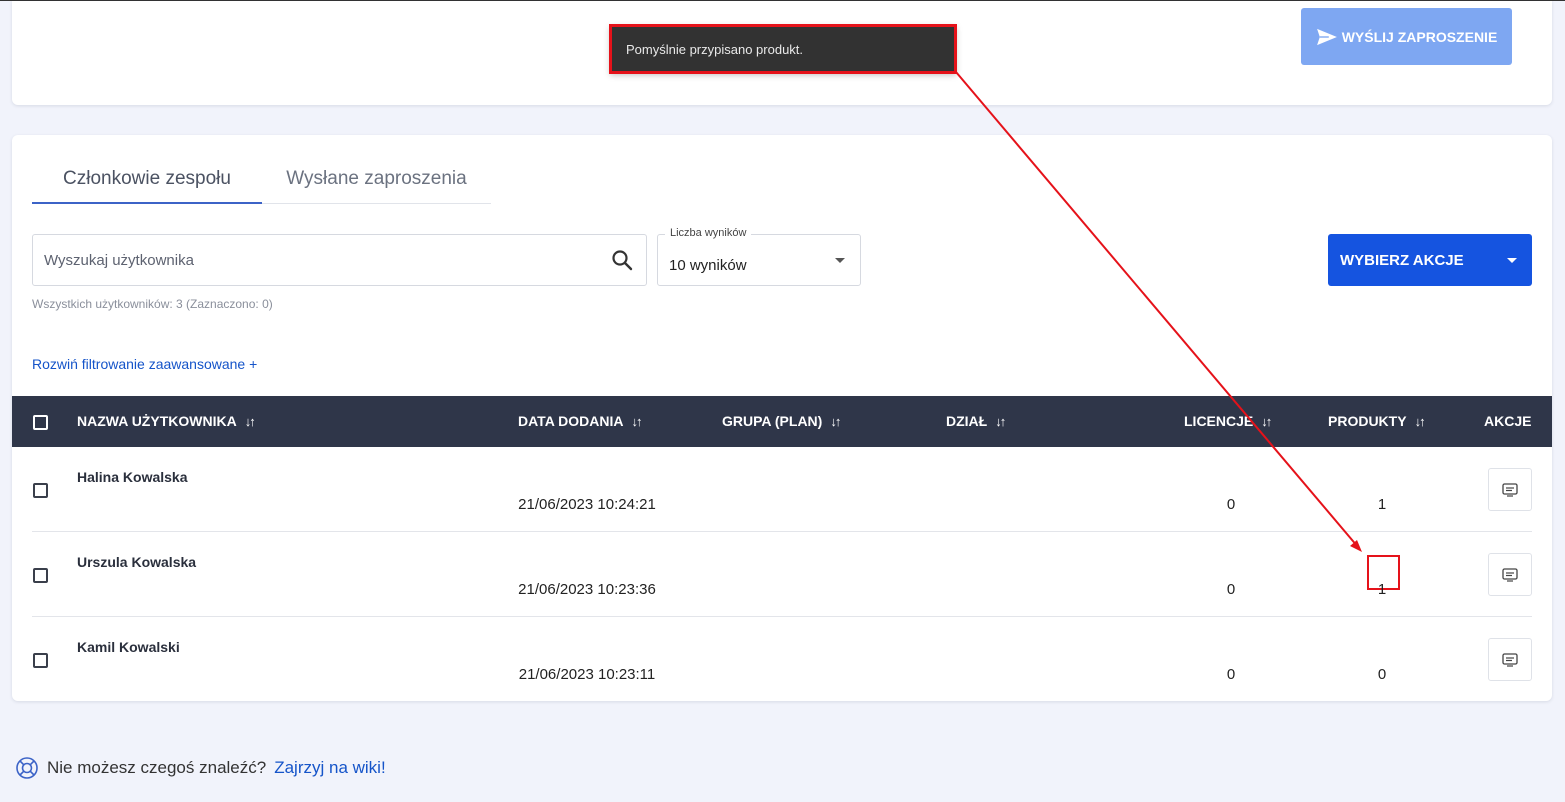  What do you see at coordinates (1219, 421) in the screenshot?
I see `column-licenses-label: LICENCJE` at bounding box center [1219, 421].